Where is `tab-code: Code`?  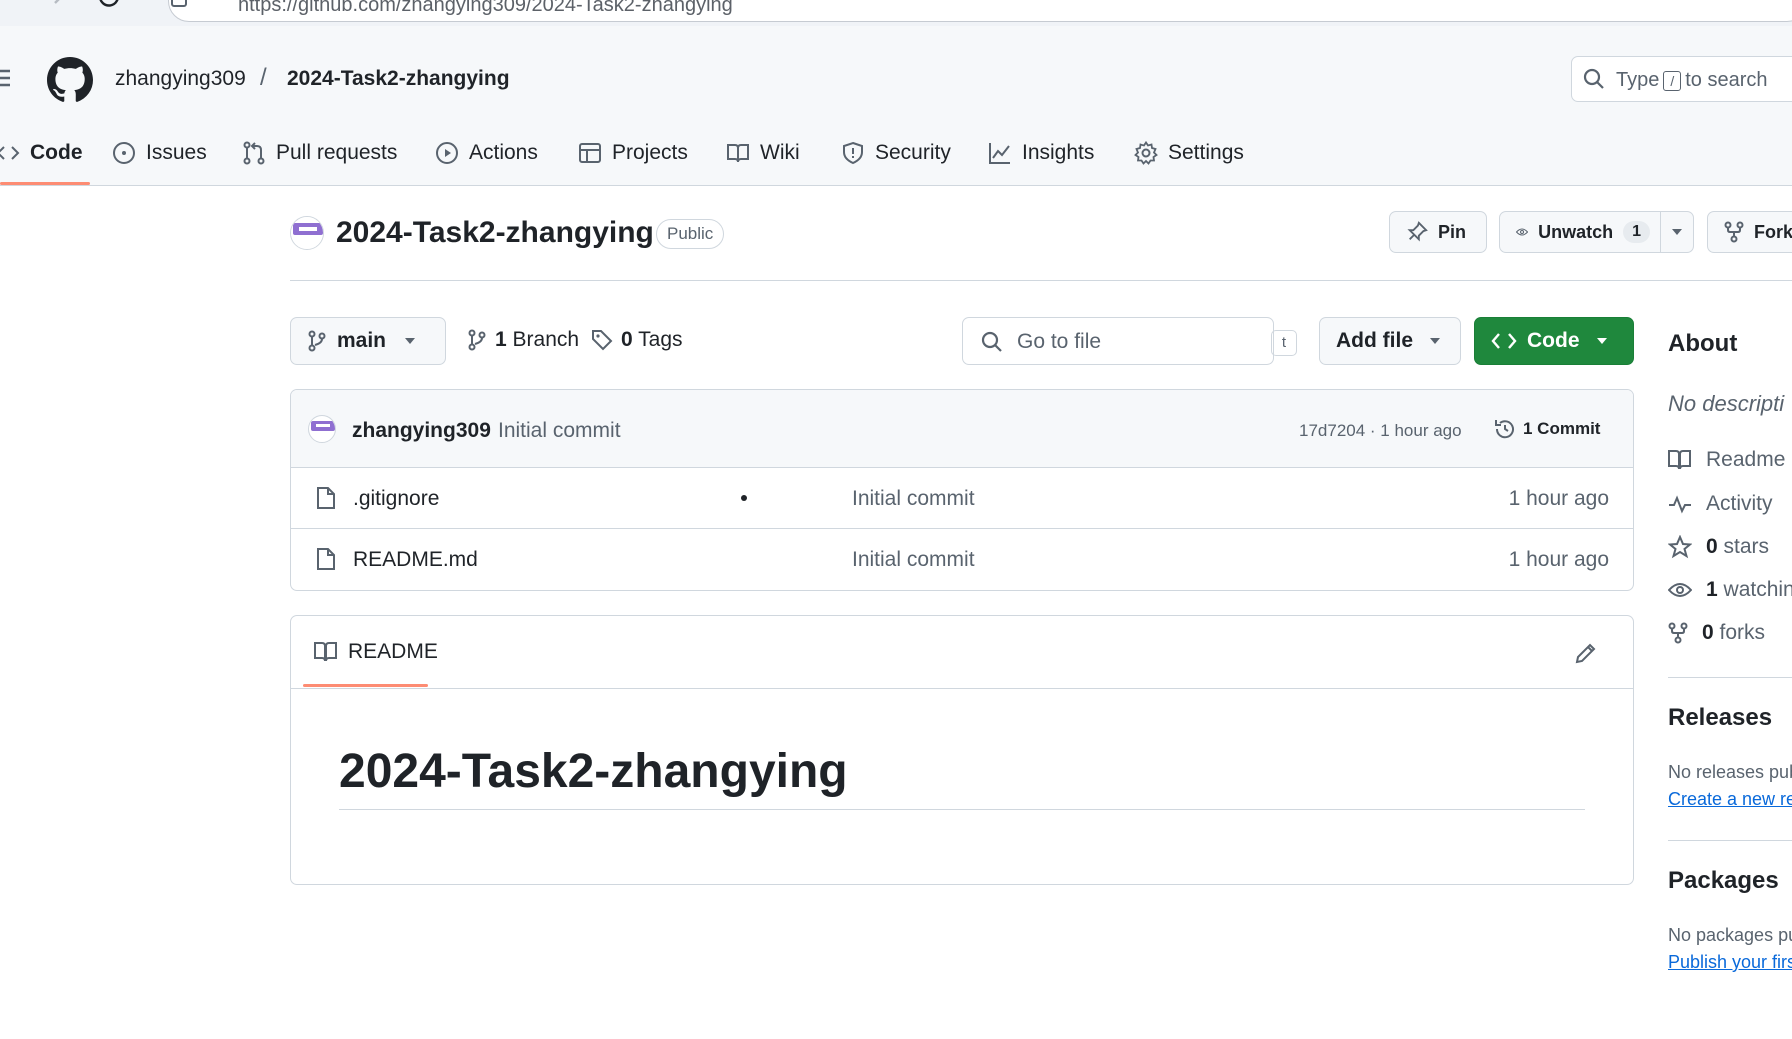
tab-code: Code is located at coordinates (41, 153).